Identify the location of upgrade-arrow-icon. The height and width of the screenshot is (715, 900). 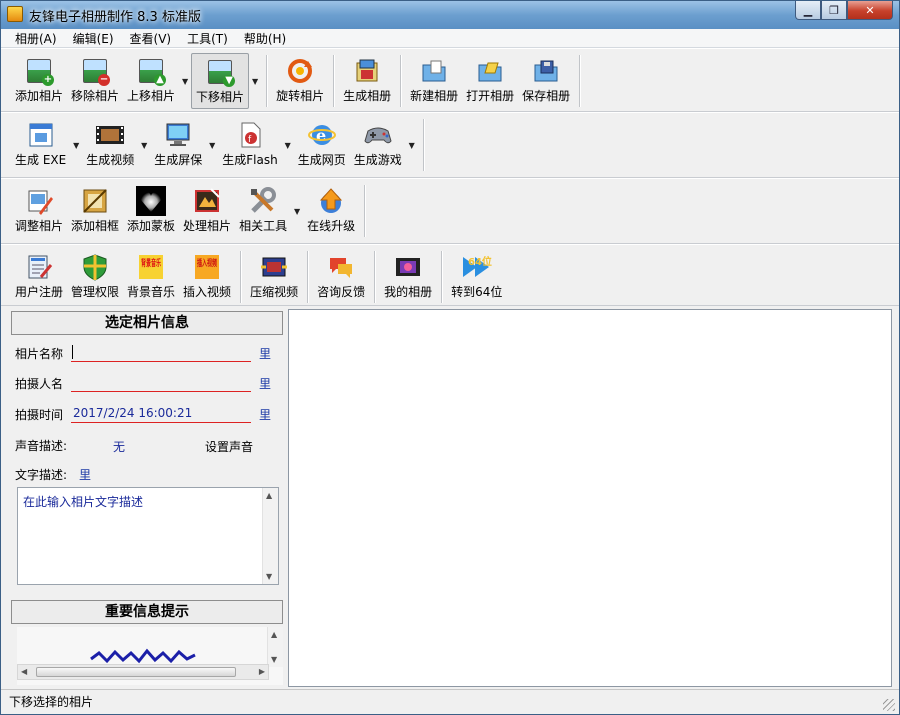
(331, 201).